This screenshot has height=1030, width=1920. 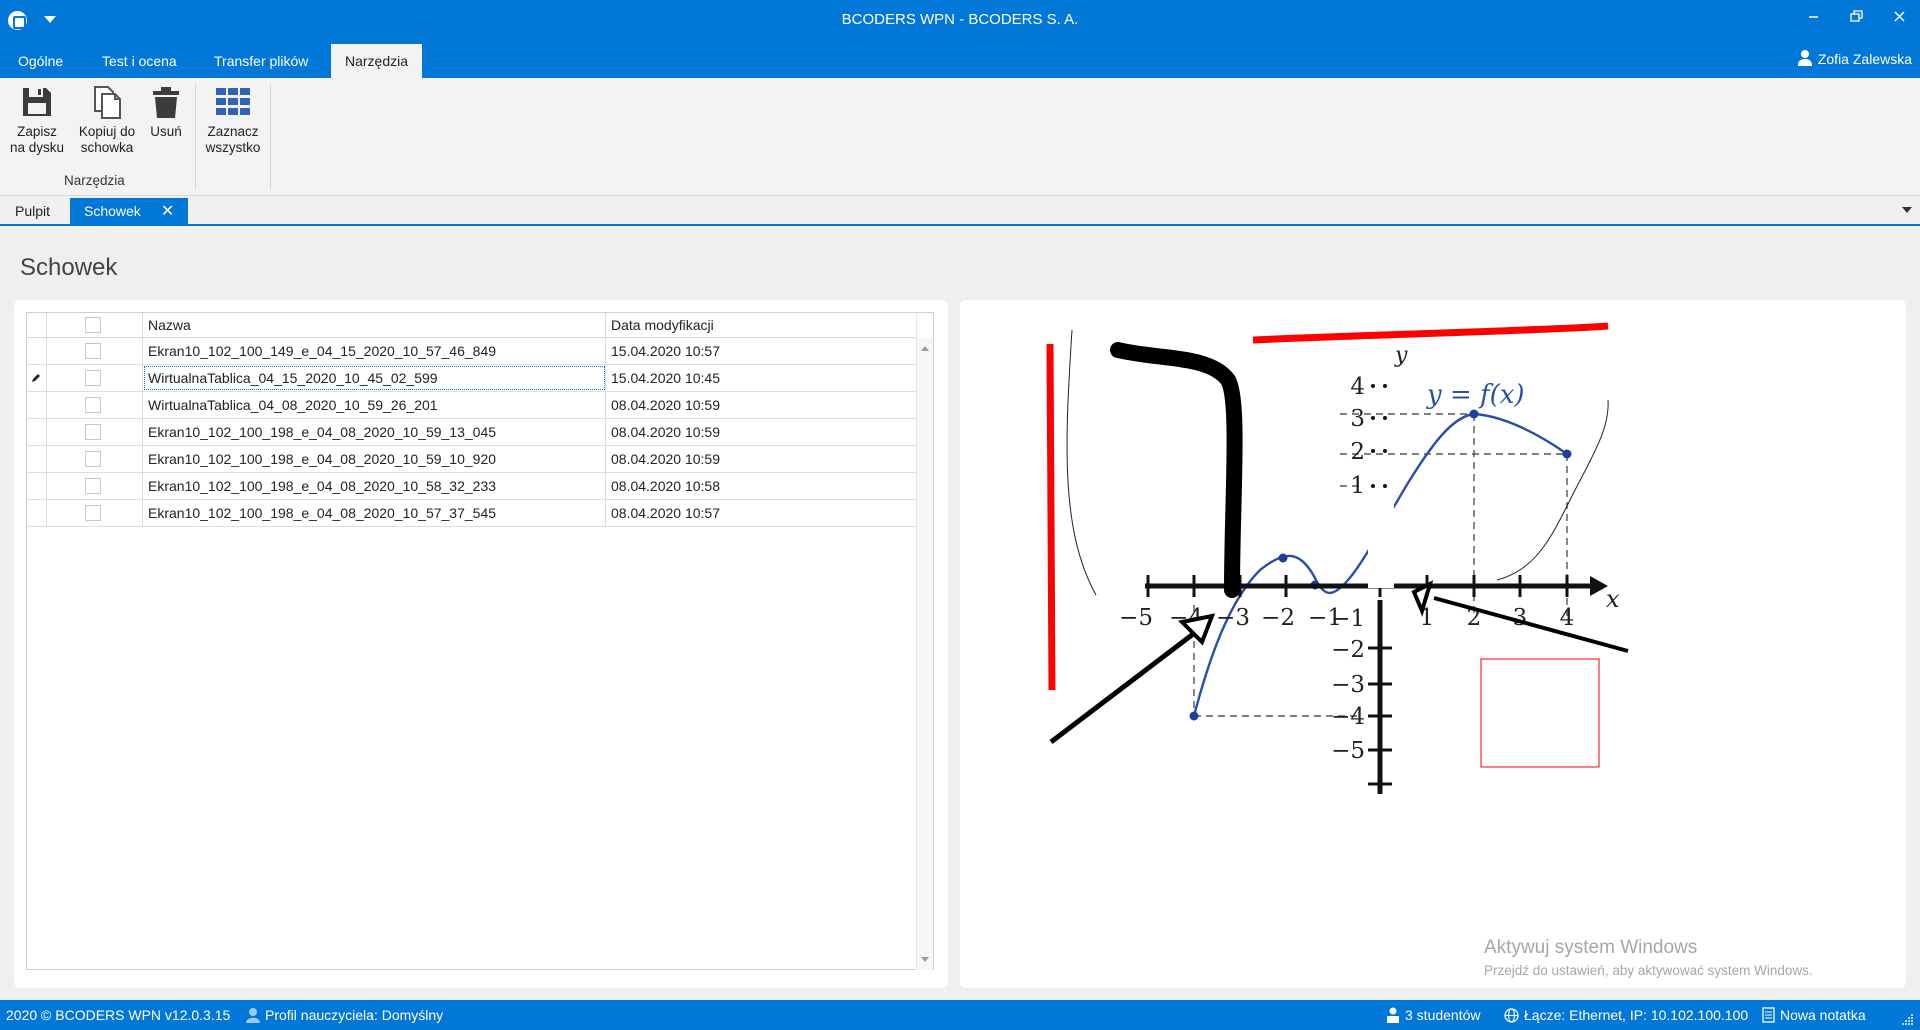 I want to click on close-tab-icon: ✕, so click(x=167, y=211).